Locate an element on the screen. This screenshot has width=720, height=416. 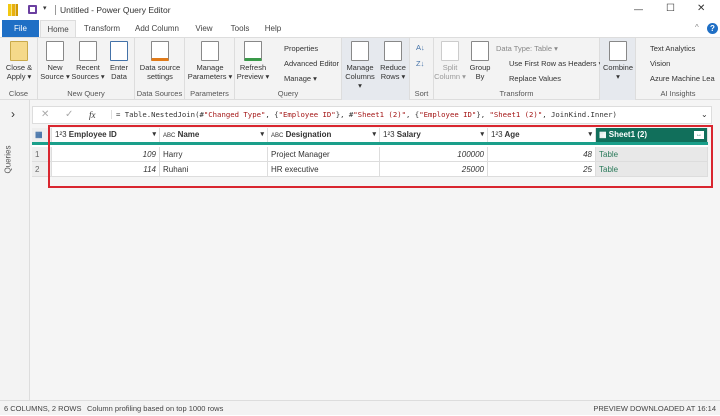
group-combine: Combine ▾ is located at coordinates (618, 69).